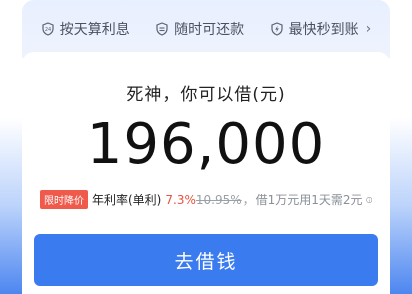 The image size is (412, 294). Describe the element at coordinates (162, 29) in the screenshot. I see `repay-icon` at that location.